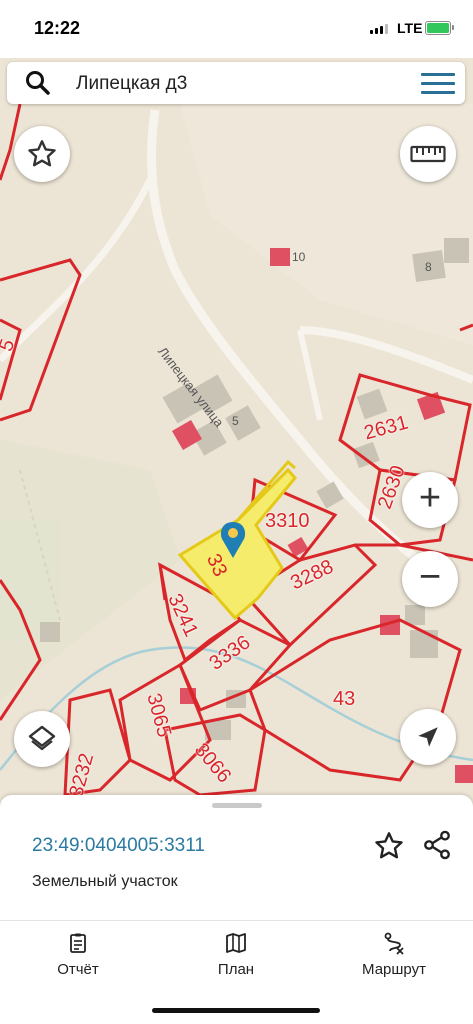 The image size is (473, 1024). I want to click on home-indicator, so click(236, 1010).